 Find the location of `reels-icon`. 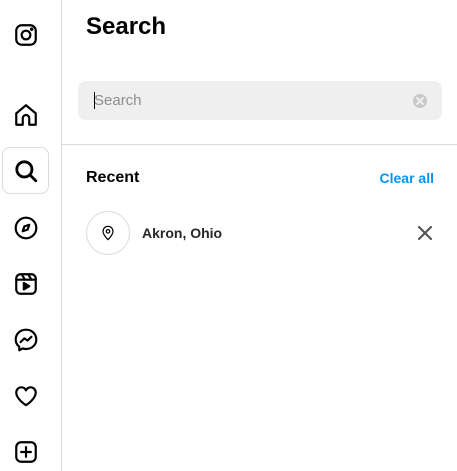

reels-icon is located at coordinates (25, 283).